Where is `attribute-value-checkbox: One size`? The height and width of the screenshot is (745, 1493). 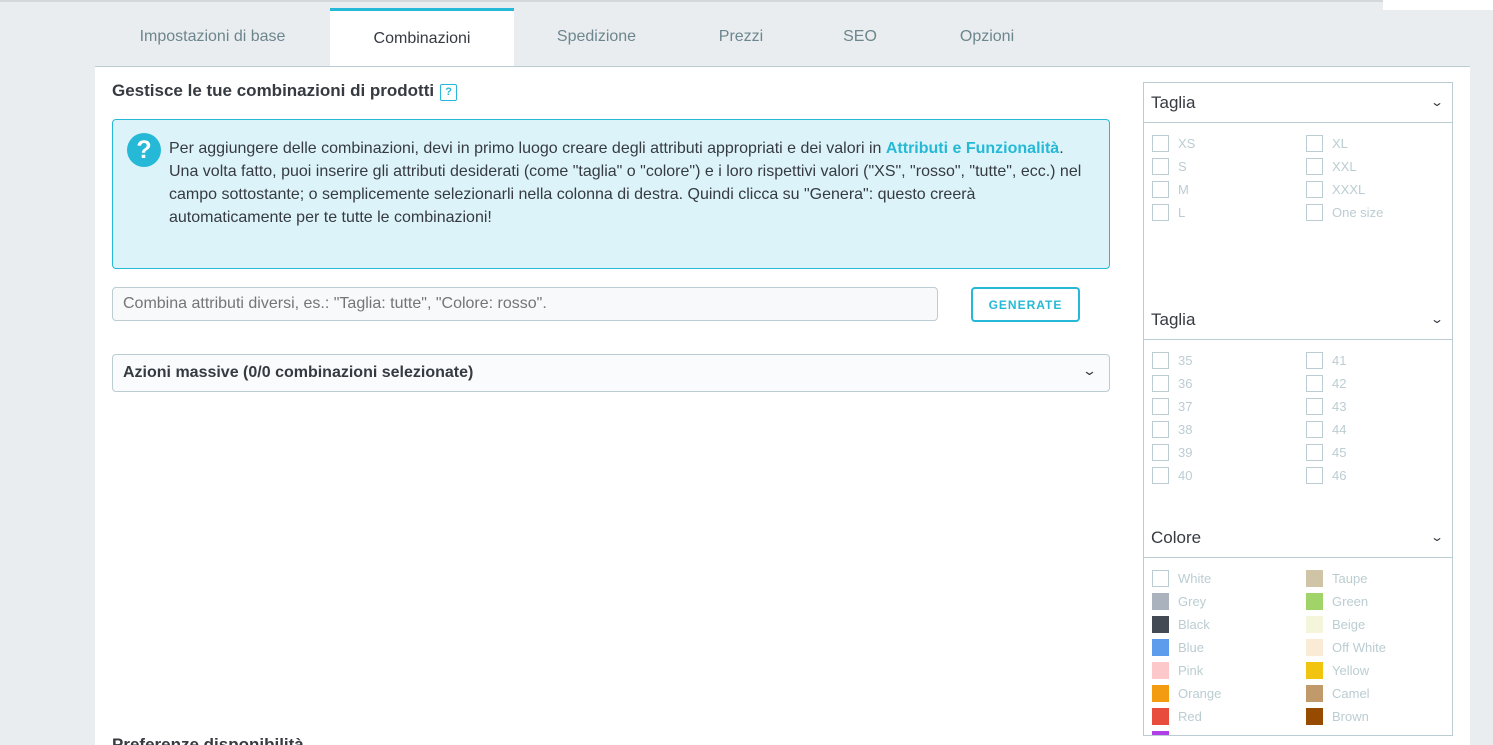
attribute-value-checkbox: One size is located at coordinates (1344, 212).